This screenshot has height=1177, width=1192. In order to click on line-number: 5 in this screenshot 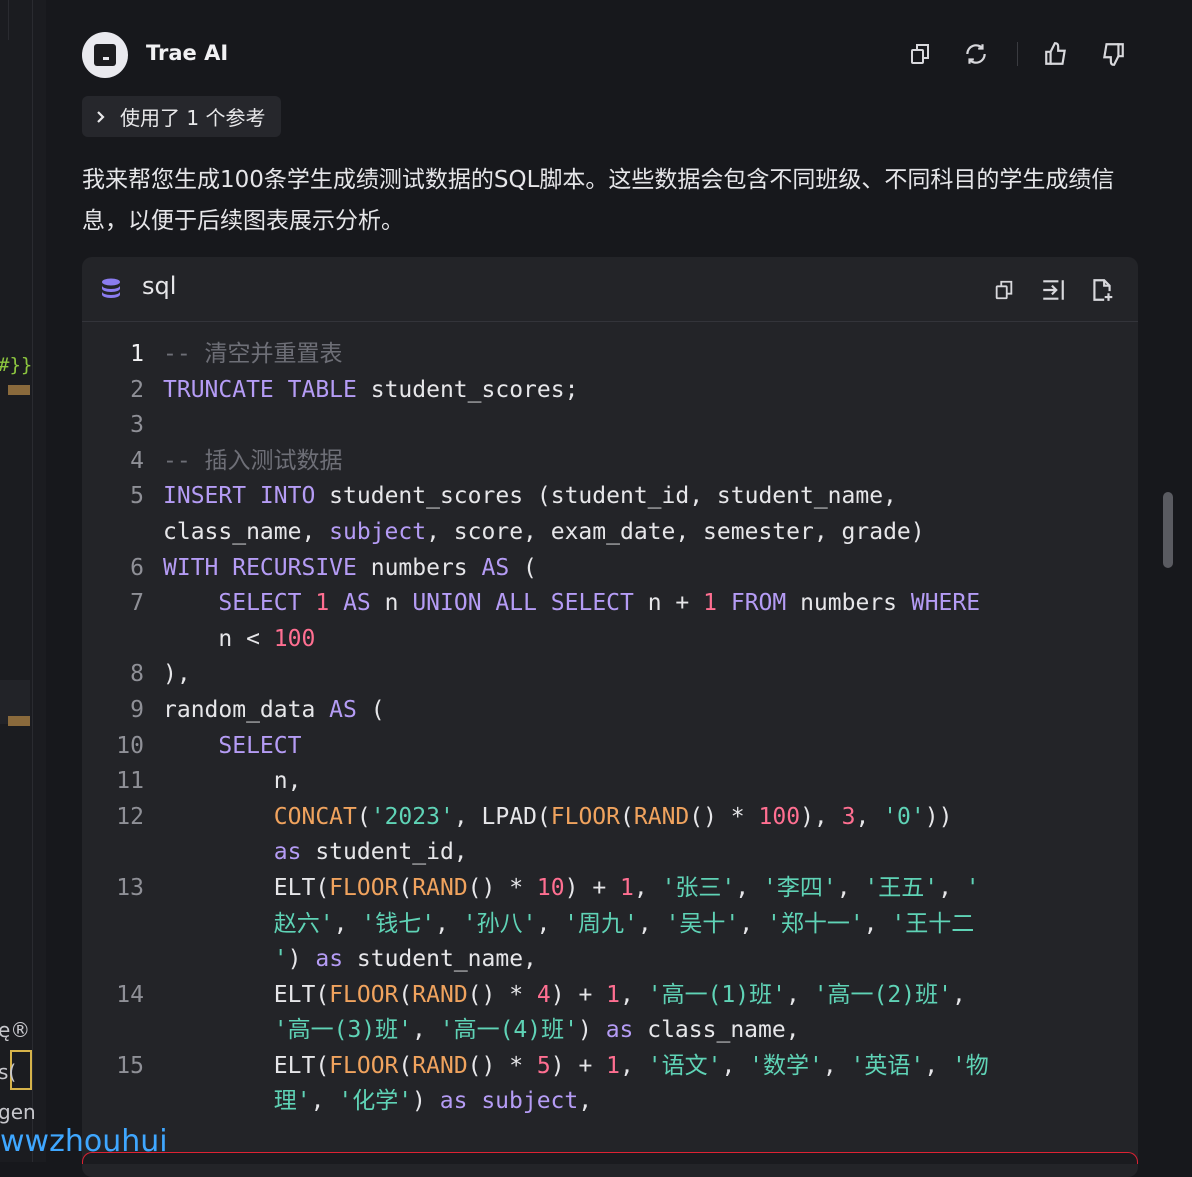, I will do `click(137, 496)`.